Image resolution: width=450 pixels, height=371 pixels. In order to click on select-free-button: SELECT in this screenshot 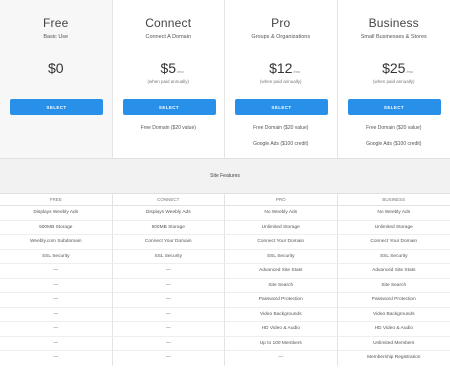, I will do `click(56, 107)`.